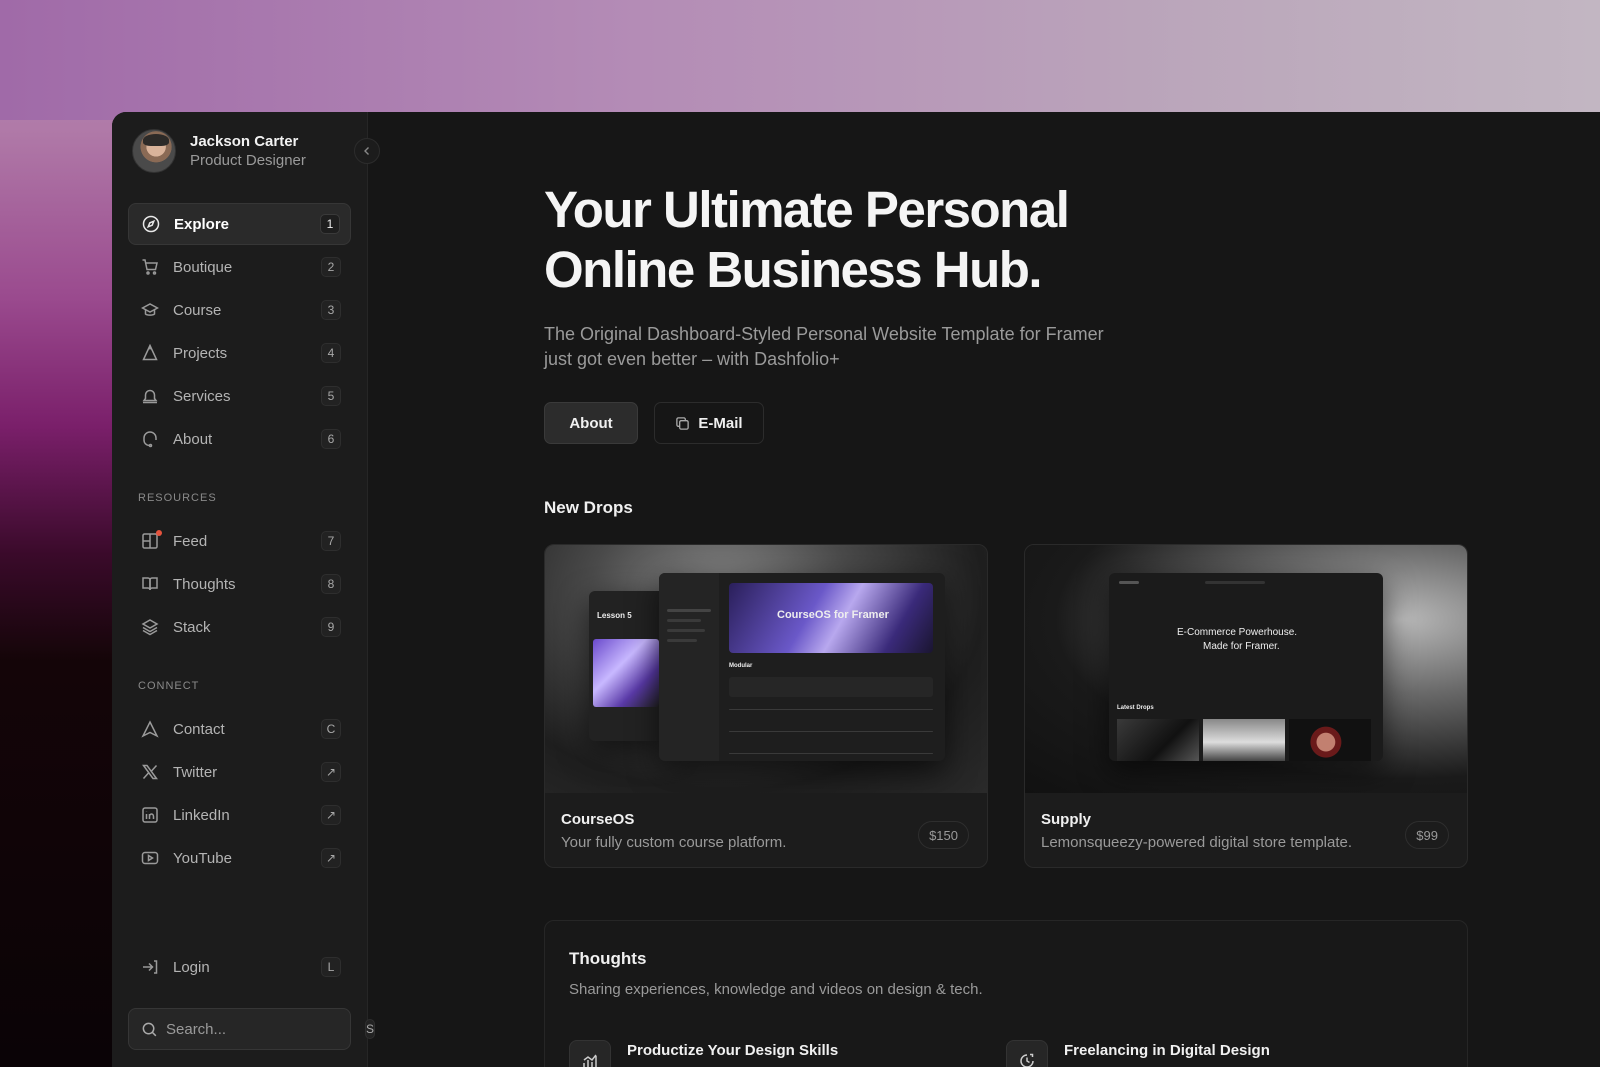 The width and height of the screenshot is (1600, 1067). Describe the element at coordinates (150, 627) in the screenshot. I see `layers-icon` at that location.